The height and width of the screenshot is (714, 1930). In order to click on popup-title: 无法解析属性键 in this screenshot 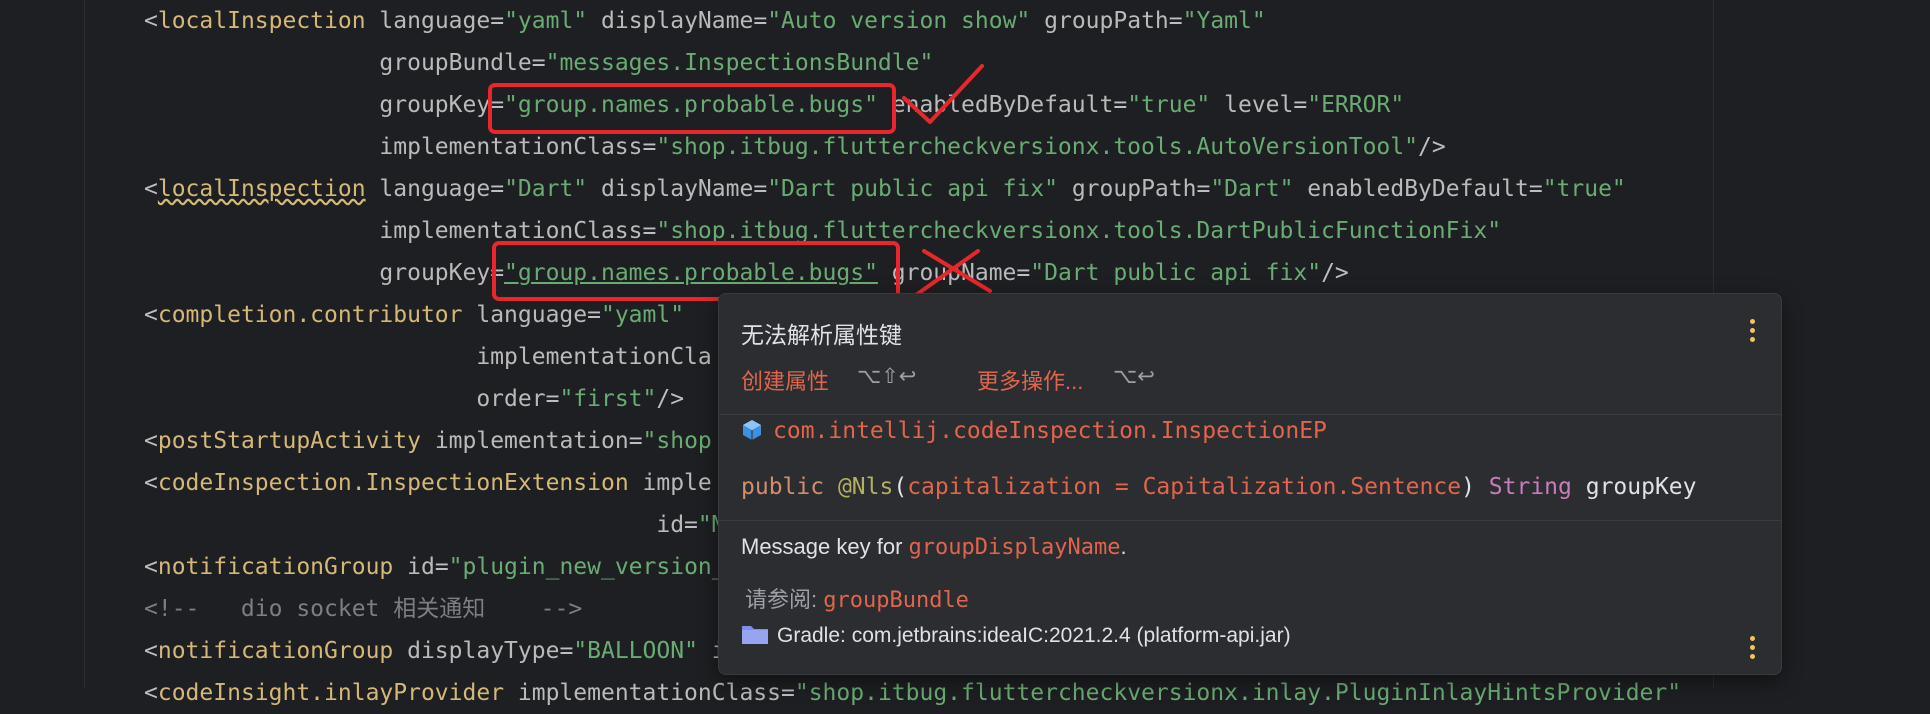, I will do `click(821, 335)`.